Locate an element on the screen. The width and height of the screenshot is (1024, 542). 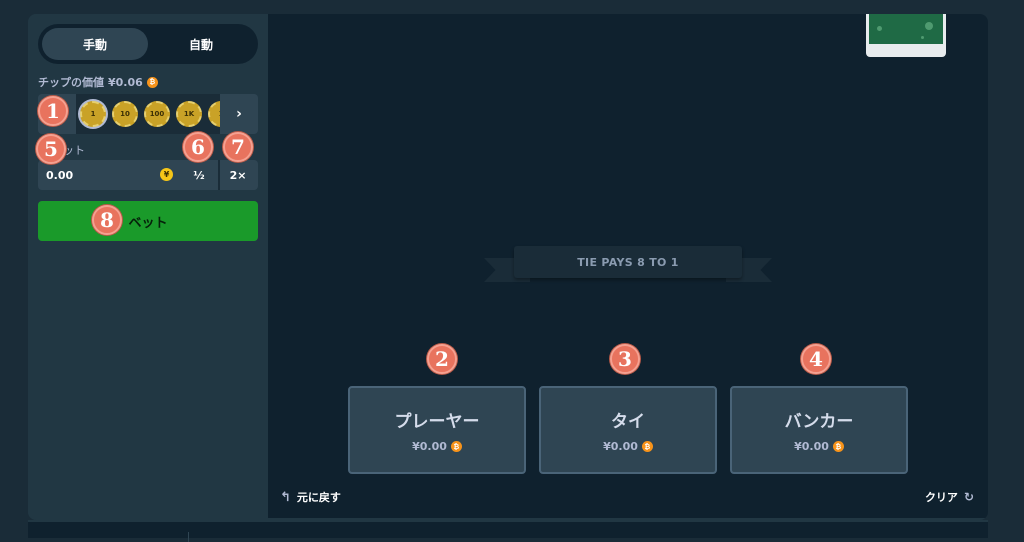
card-shoe-icon is located at coordinates (906, 35).